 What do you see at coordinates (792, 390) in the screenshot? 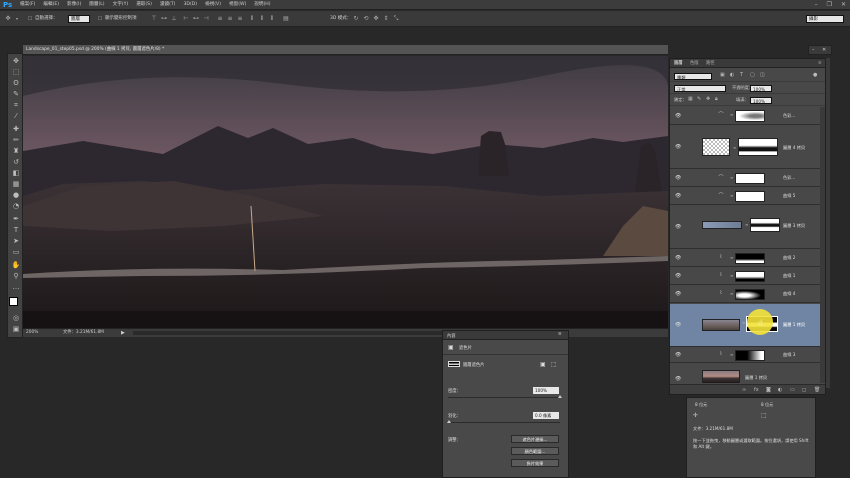
I see `new-group-icon: ▭` at bounding box center [792, 390].